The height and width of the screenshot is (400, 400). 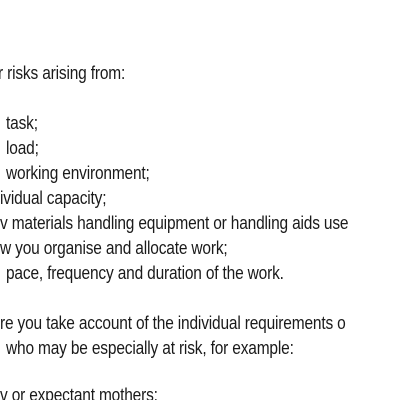 What do you see at coordinates (22, 148) in the screenshot?
I see `risk-factor-item: load;` at bounding box center [22, 148].